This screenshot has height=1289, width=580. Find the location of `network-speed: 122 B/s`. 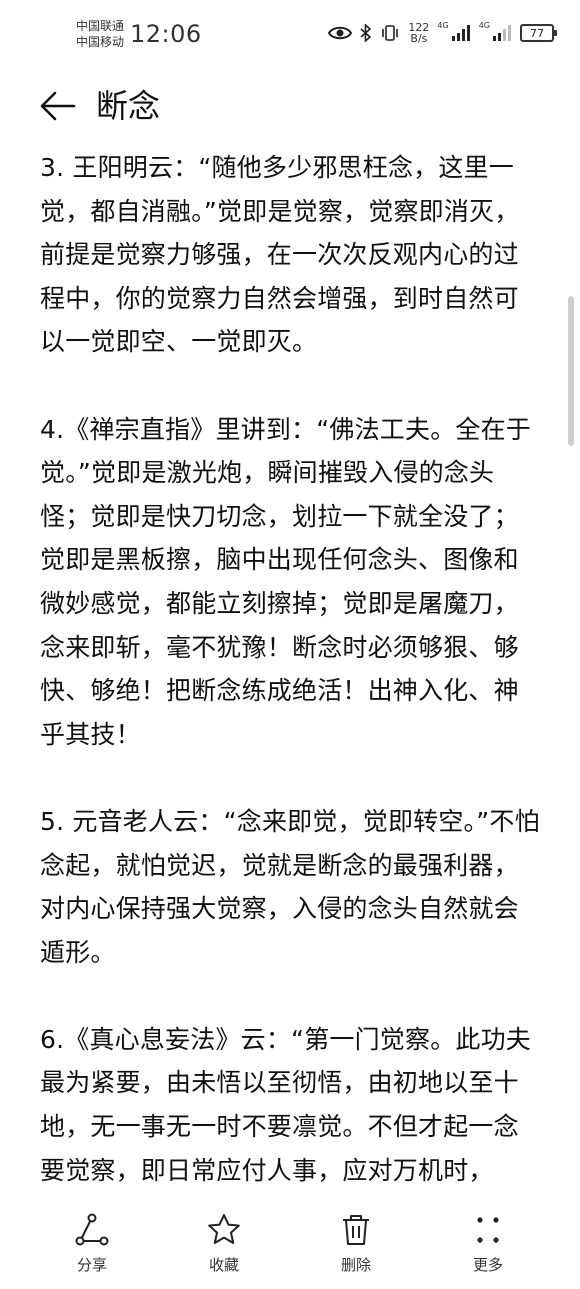

network-speed: 122 B/s is located at coordinates (418, 33).